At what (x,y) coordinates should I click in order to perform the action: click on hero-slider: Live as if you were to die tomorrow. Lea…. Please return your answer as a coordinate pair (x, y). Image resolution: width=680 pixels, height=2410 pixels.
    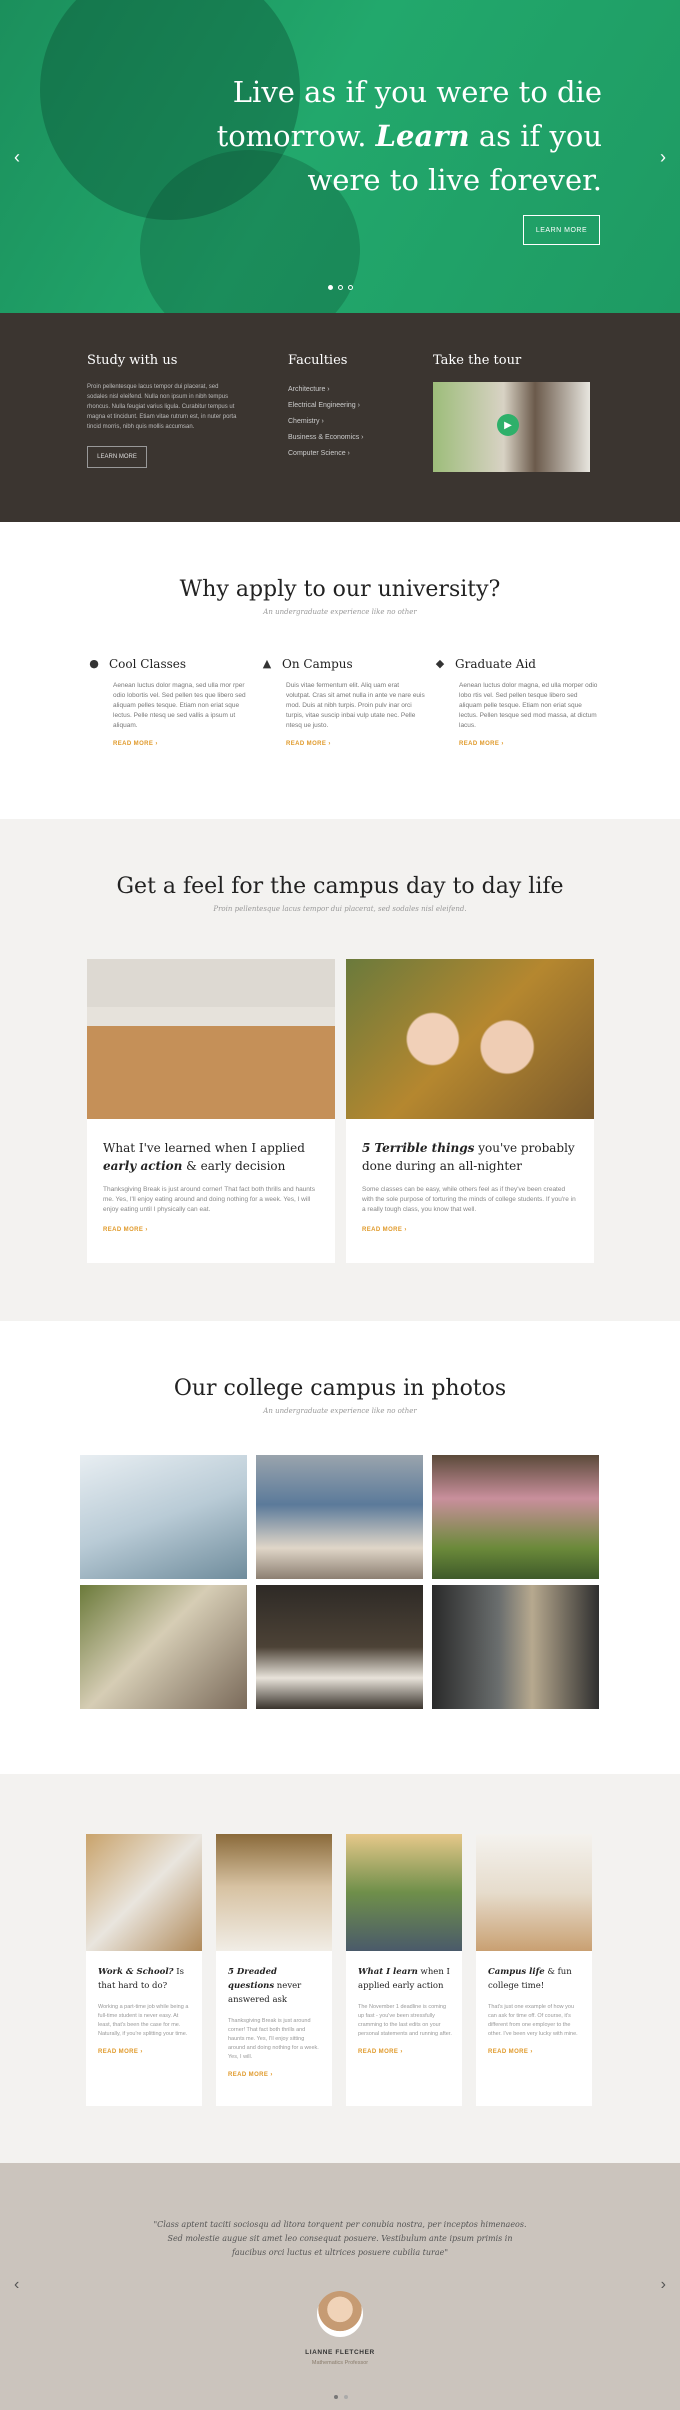
    Looking at the image, I should click on (340, 156).